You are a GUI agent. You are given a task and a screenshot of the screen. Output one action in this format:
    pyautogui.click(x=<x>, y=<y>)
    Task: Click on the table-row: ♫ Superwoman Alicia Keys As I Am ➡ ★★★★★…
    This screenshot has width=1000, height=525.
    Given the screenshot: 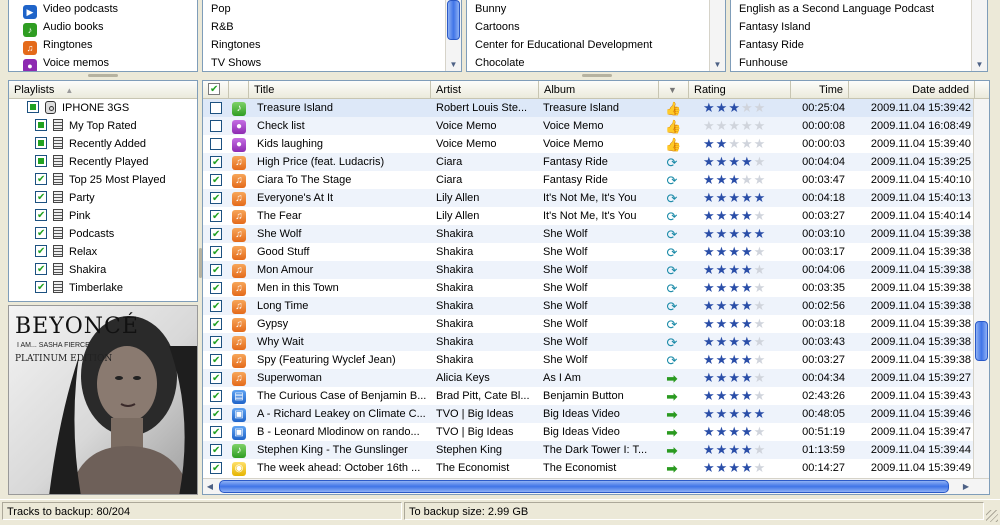 What is the action you would take?
    pyautogui.click(x=589, y=378)
    